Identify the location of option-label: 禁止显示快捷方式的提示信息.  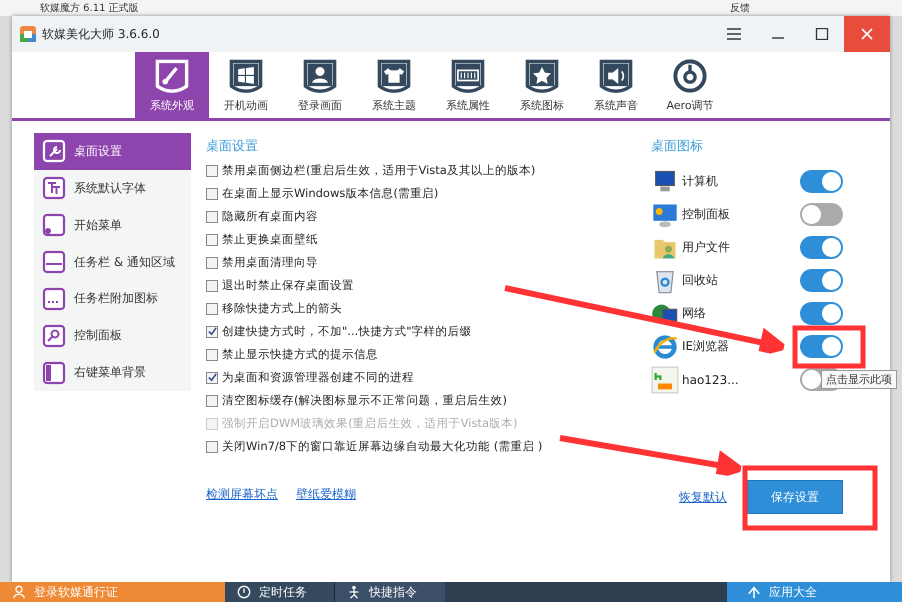
(300, 354).